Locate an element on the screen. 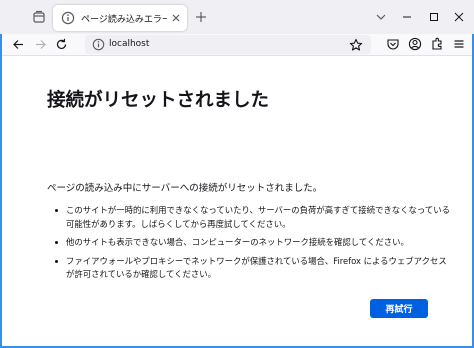  minimize-icon is located at coordinates (407, 17).